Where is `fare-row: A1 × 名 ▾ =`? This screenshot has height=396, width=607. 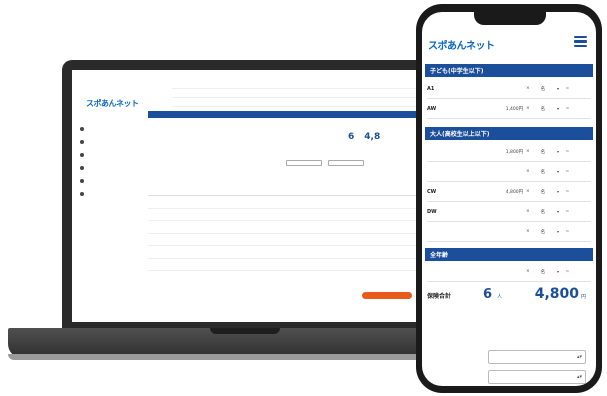
fare-row: A1 × 名 ▾ = is located at coordinates (509, 89).